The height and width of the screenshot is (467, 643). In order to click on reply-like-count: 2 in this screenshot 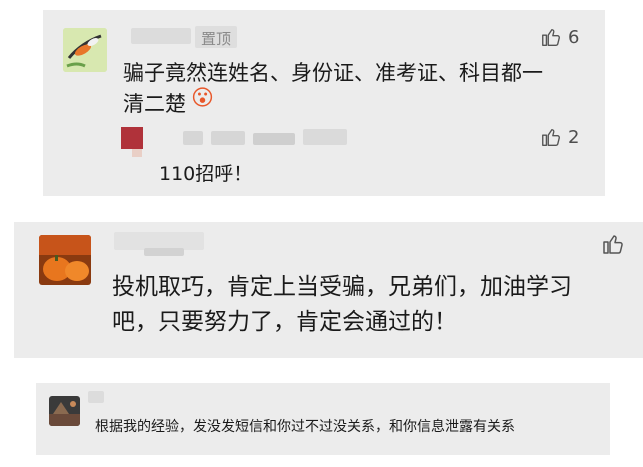, I will do `click(574, 137)`.